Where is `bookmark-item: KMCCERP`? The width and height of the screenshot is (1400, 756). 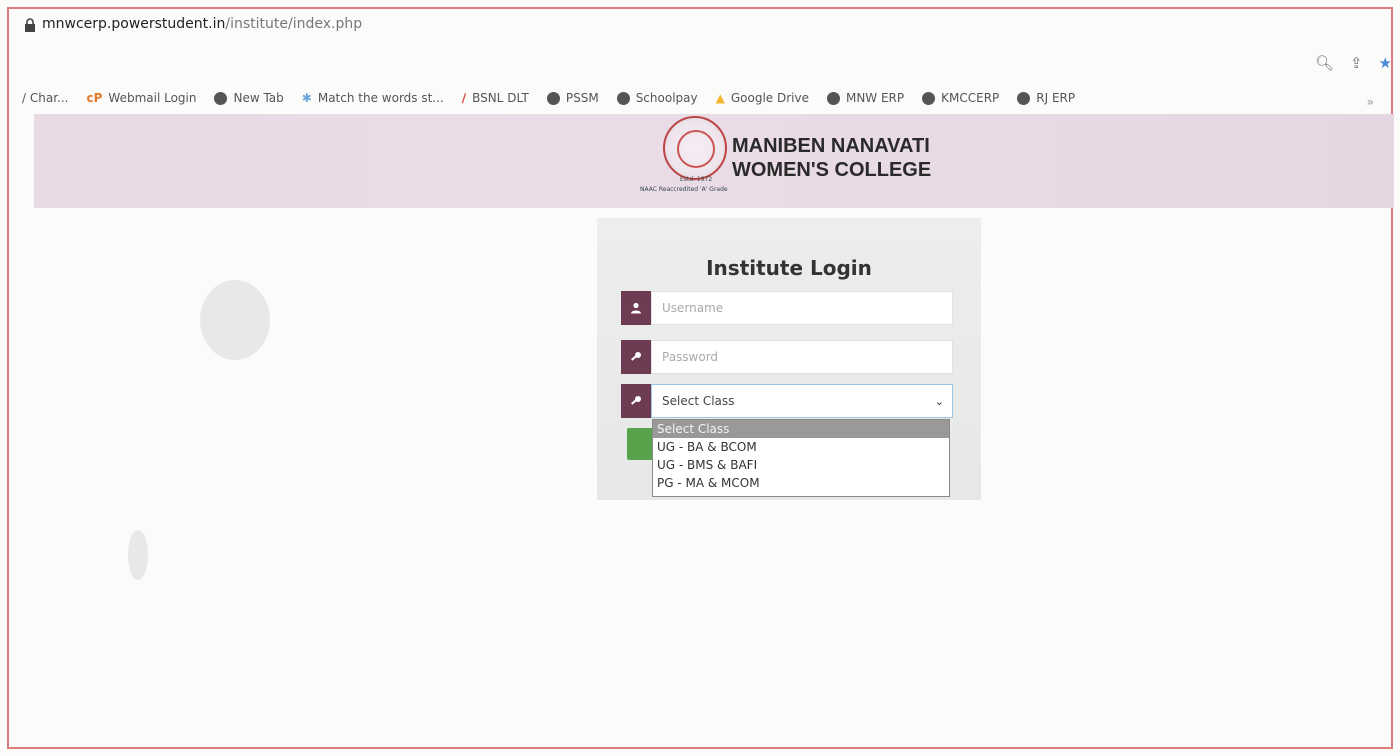 bookmark-item: KMCCERP is located at coordinates (960, 98).